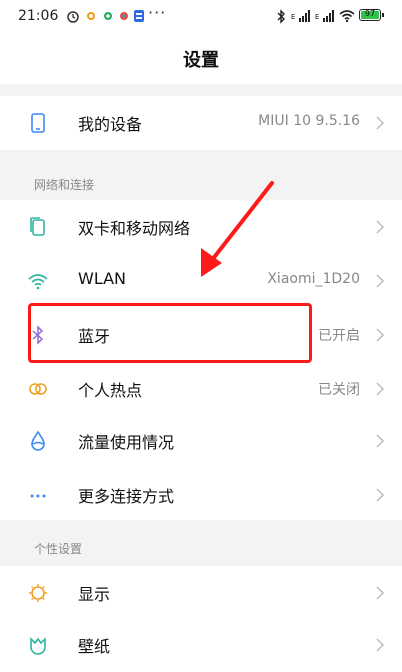  What do you see at coordinates (383, 15) in the screenshot?
I see `battery-tip` at bounding box center [383, 15].